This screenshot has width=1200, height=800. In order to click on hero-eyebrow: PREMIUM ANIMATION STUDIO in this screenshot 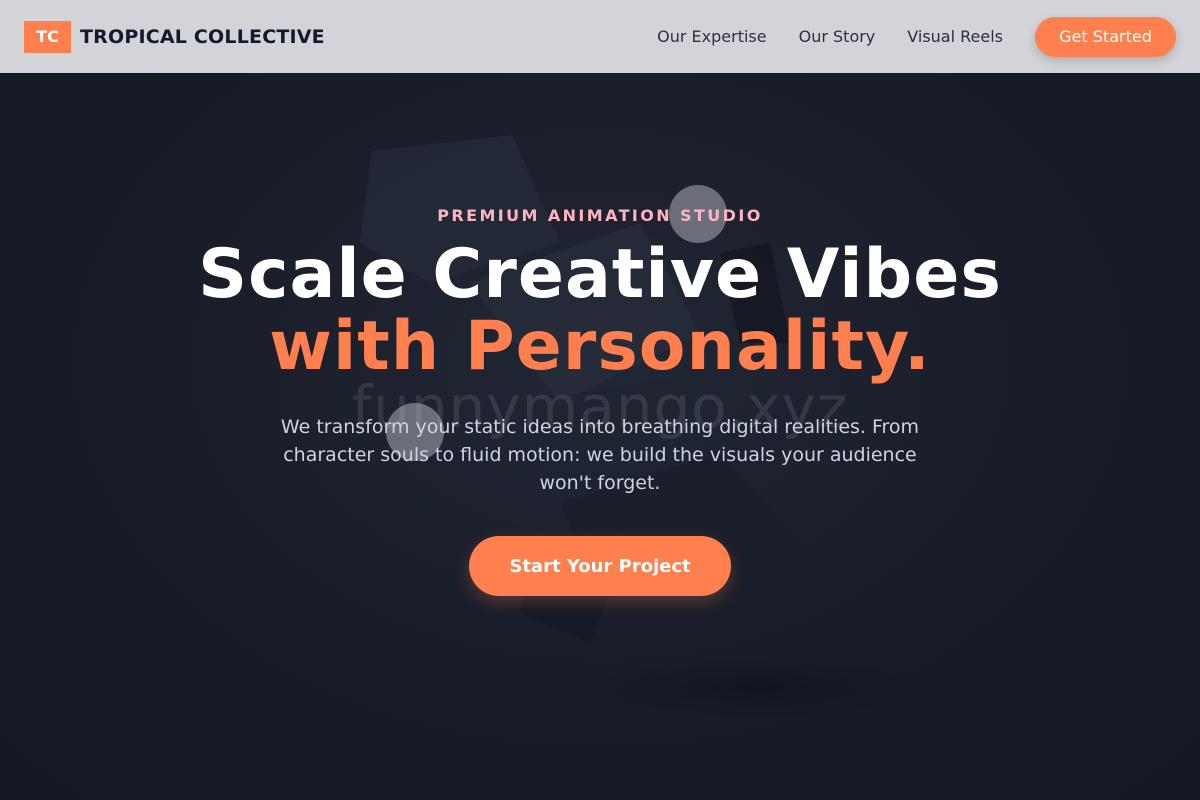, I will do `click(600, 215)`.